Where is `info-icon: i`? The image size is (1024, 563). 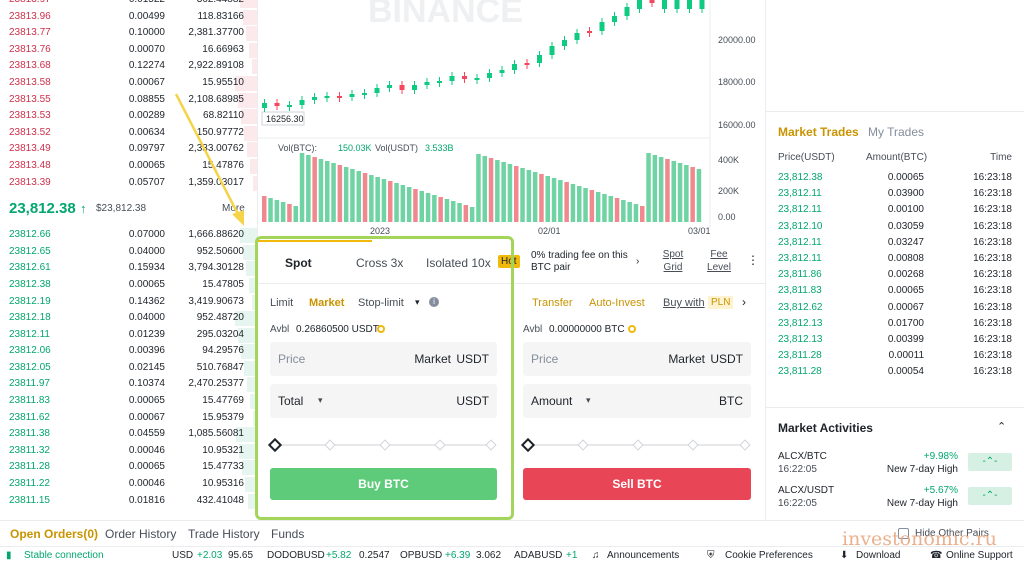 info-icon: i is located at coordinates (434, 302).